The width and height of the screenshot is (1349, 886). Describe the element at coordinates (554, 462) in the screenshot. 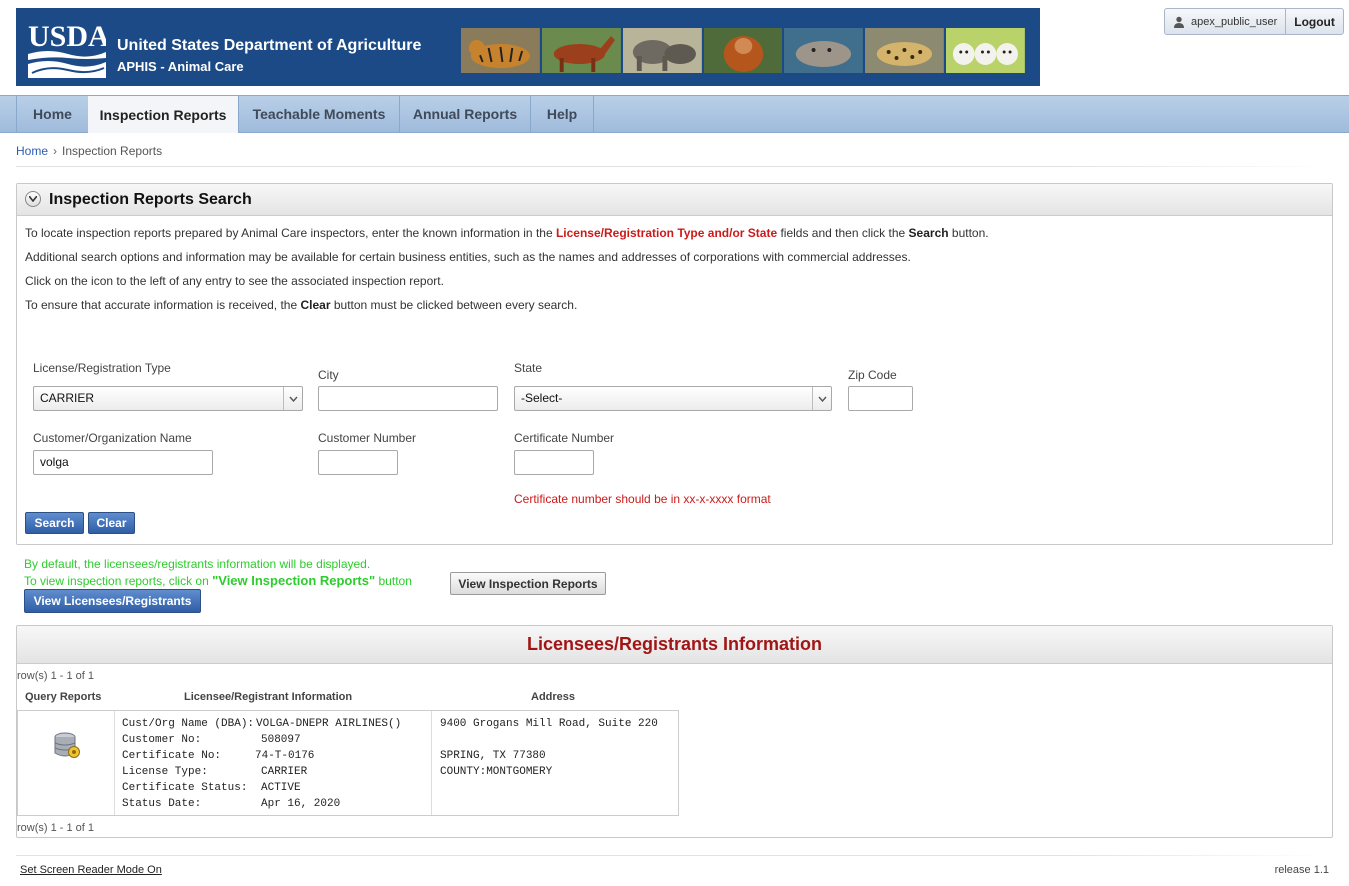

I see `certificate-number-input` at that location.